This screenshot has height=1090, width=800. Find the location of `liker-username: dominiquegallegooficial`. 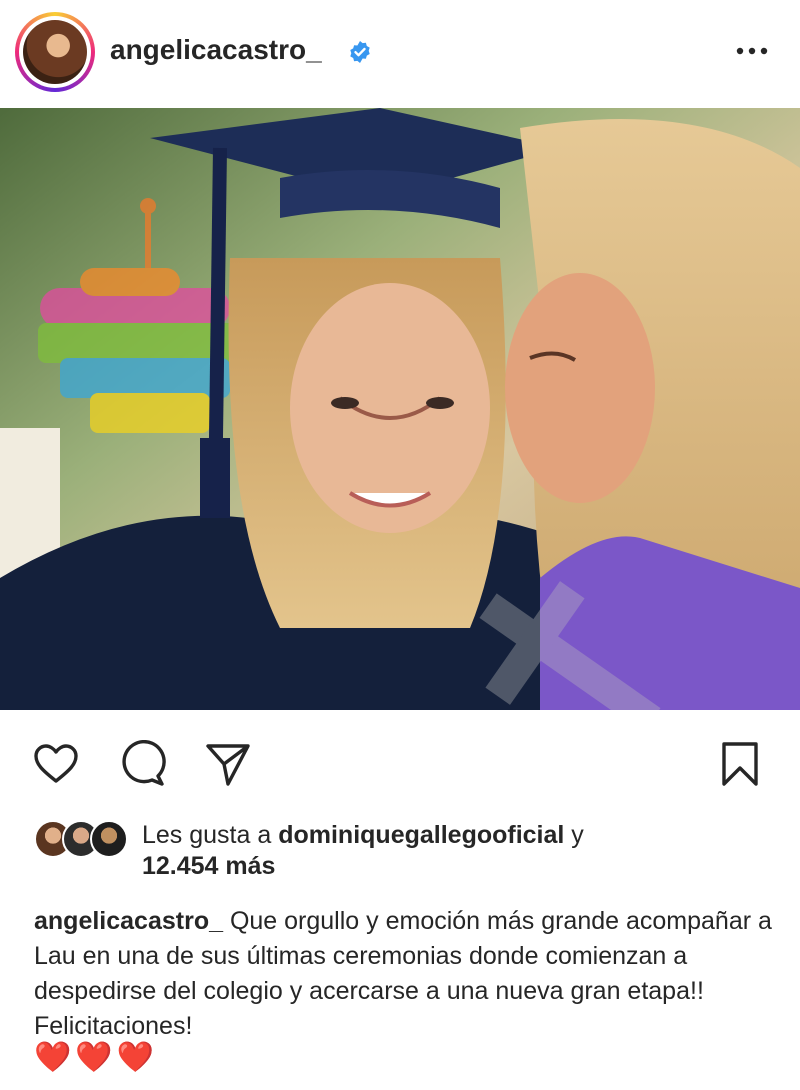

liker-username: dominiquegallegooficial is located at coordinates (421, 835).